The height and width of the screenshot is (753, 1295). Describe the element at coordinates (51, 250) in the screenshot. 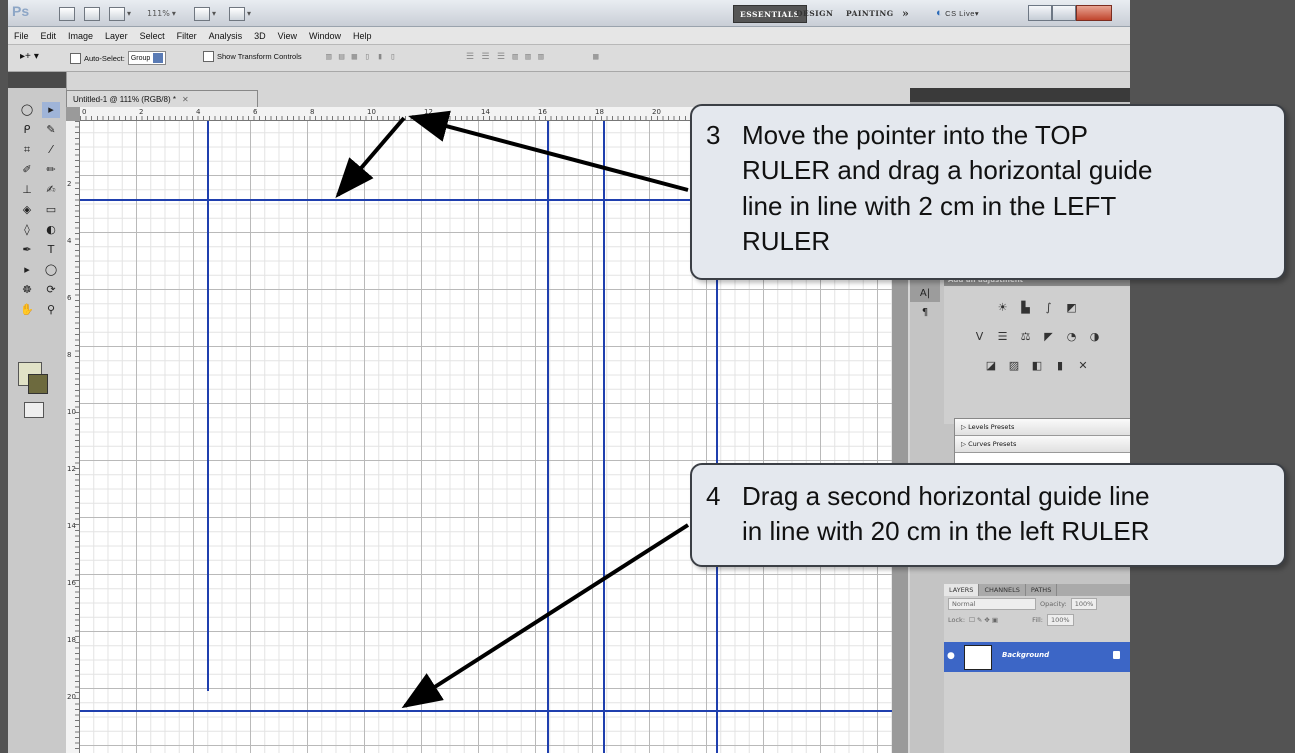

I see `type-tool-icon: T` at that location.